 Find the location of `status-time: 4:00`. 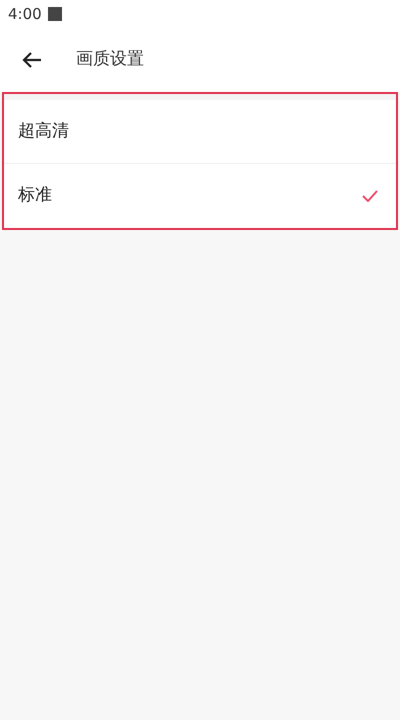

status-time: 4:00 is located at coordinates (25, 14).